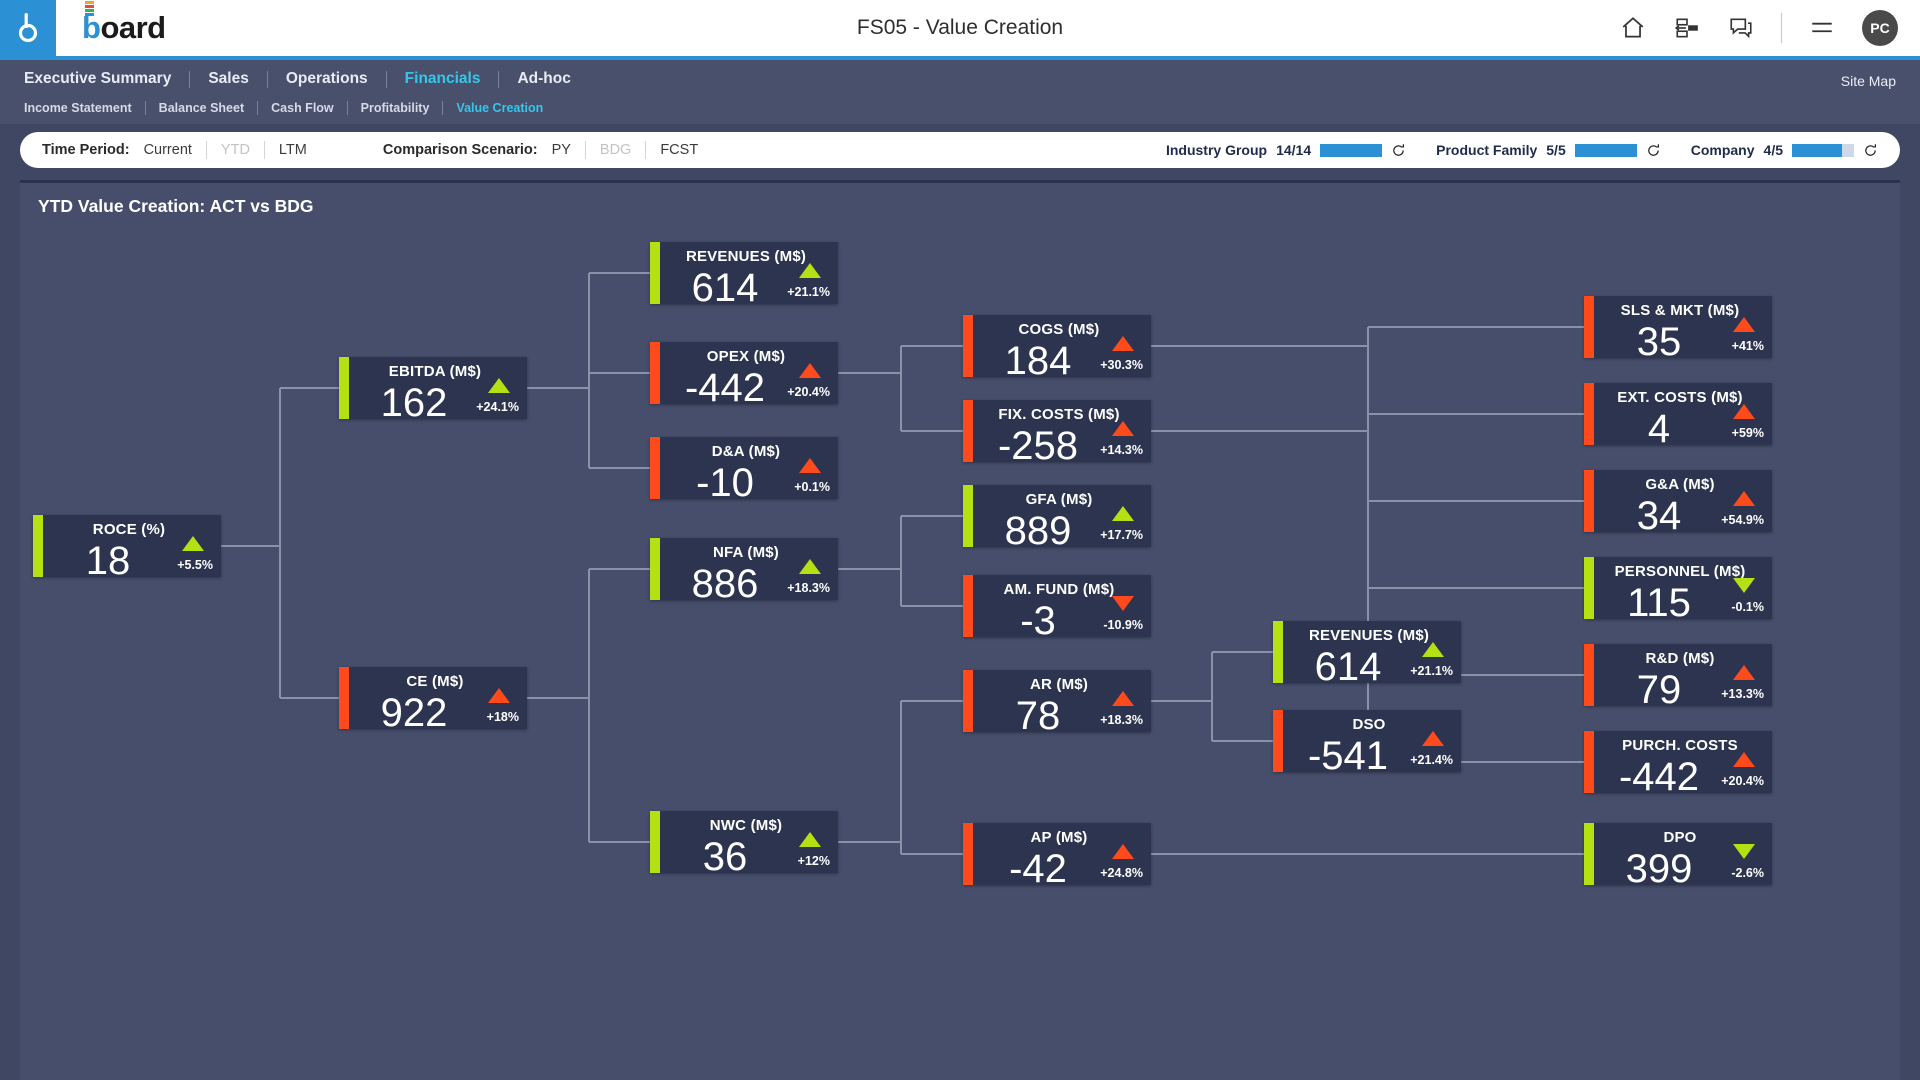 The image size is (1920, 1080). I want to click on kpi-body: REVENUES (M$) 614 +21.1%, so click(1372, 652).